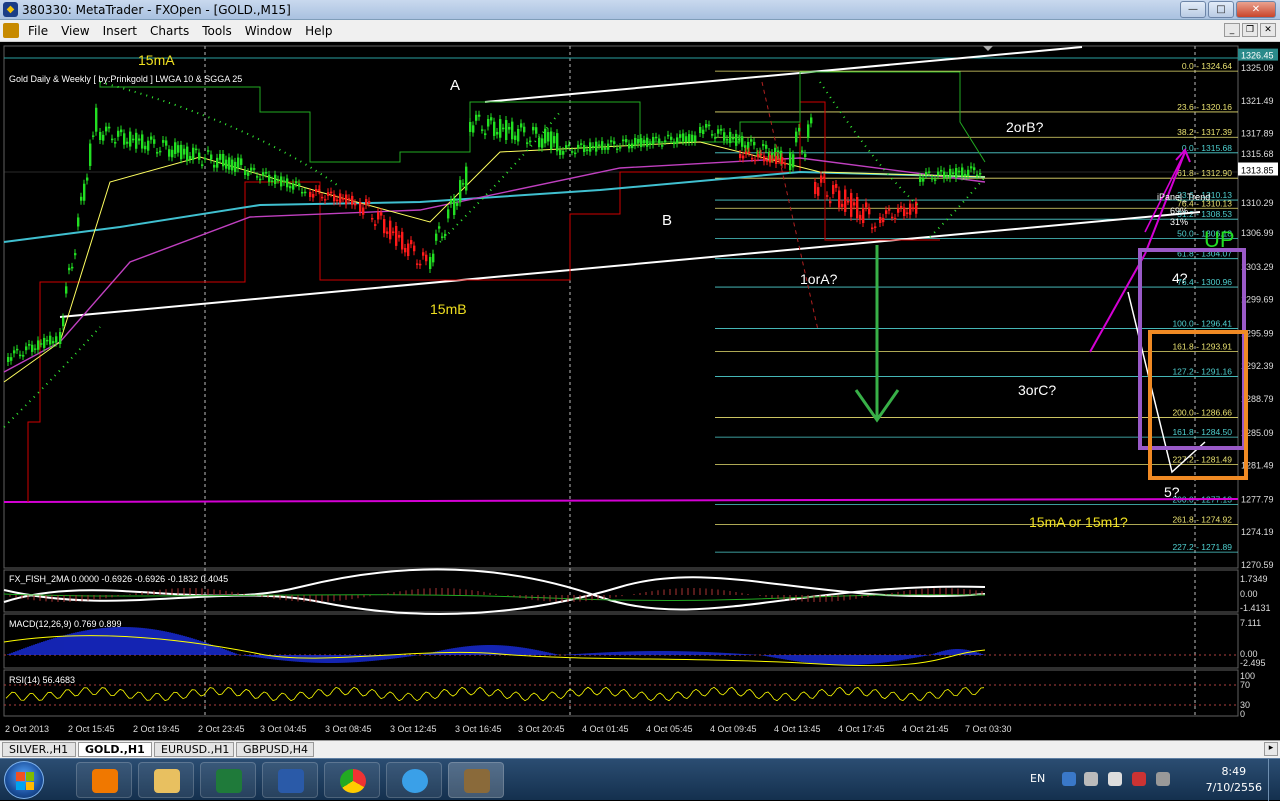 This screenshot has height=801, width=1280. What do you see at coordinates (1250, 30) in the screenshot?
I see `child-restore-button: ❐` at bounding box center [1250, 30].